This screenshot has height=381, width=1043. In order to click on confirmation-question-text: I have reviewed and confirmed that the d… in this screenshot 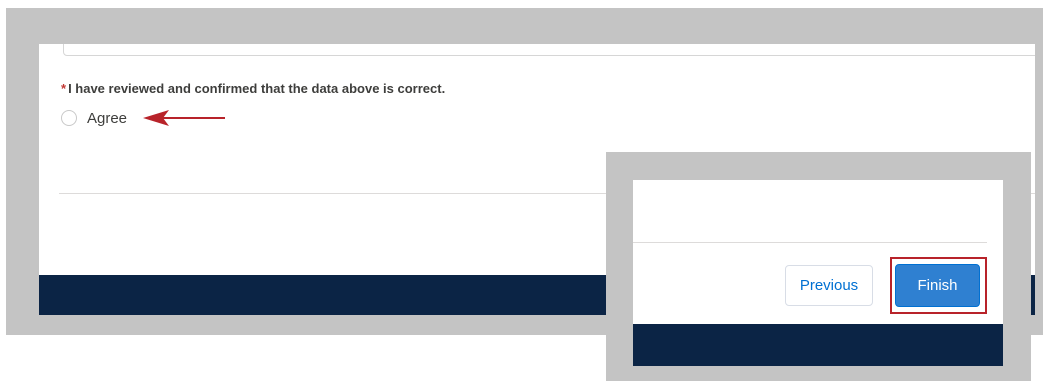, I will do `click(257, 88)`.